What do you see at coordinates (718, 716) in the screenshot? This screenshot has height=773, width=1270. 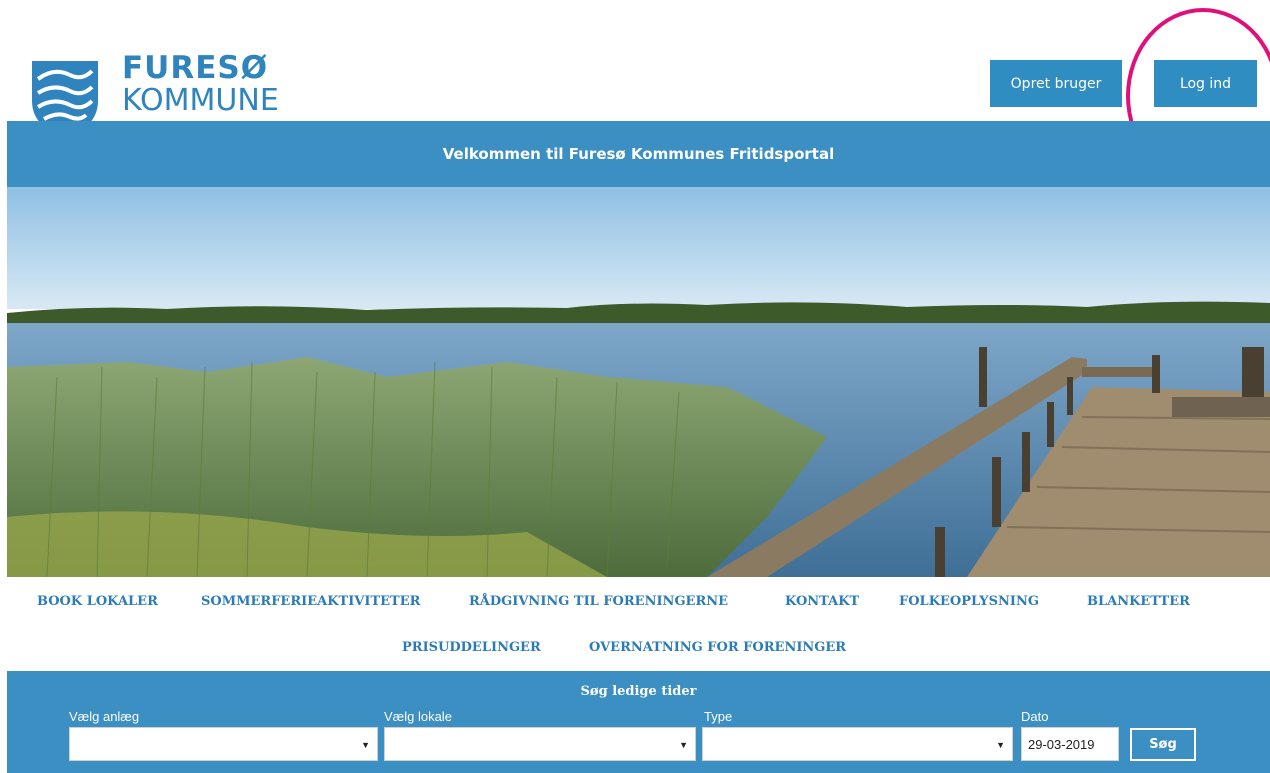 I see `type-label: Type` at bounding box center [718, 716].